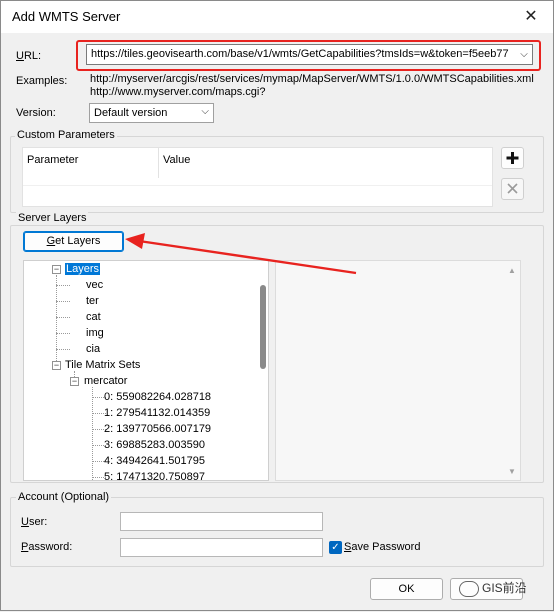 The image size is (554, 612). Describe the element at coordinates (221, 547) in the screenshot. I see `password-input` at that location.